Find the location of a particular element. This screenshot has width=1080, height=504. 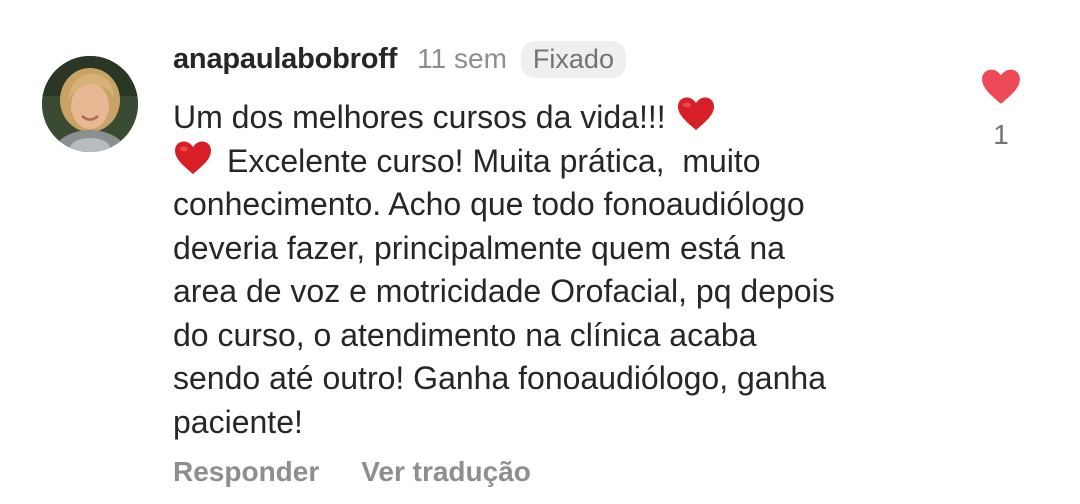

username: anapaulabobroff is located at coordinates (285, 59).